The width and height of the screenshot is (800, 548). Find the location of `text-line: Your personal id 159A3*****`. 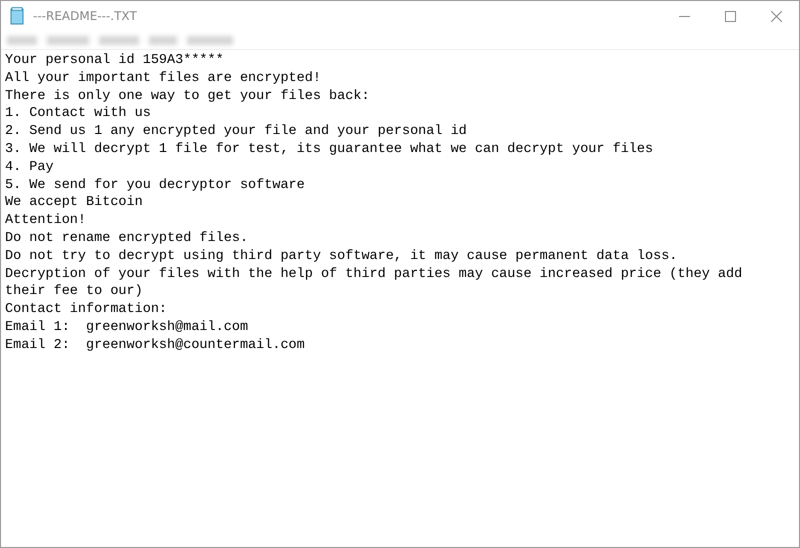

text-line: Your personal id 159A3***** is located at coordinates (115, 61).